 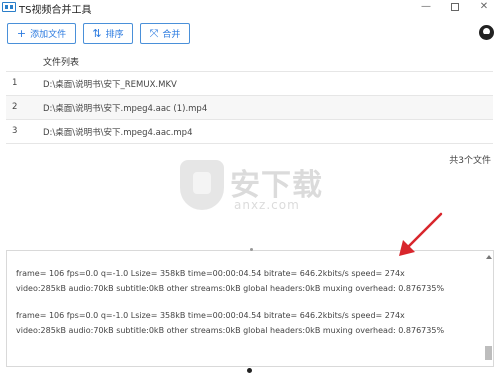 I want to click on close-button: ✕, so click(x=484, y=8).